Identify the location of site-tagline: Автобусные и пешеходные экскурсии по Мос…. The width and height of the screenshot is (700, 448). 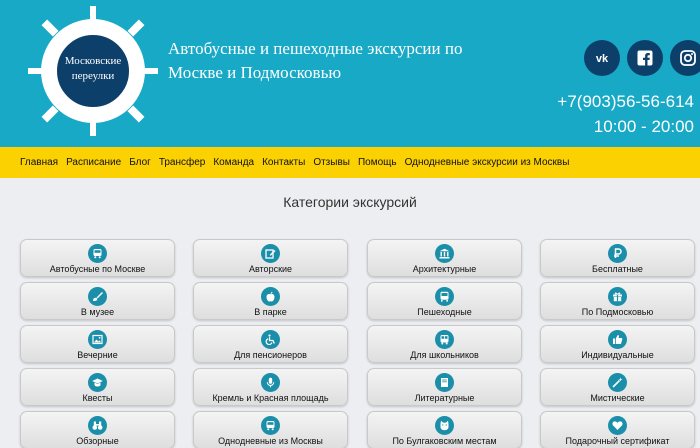
(333, 61).